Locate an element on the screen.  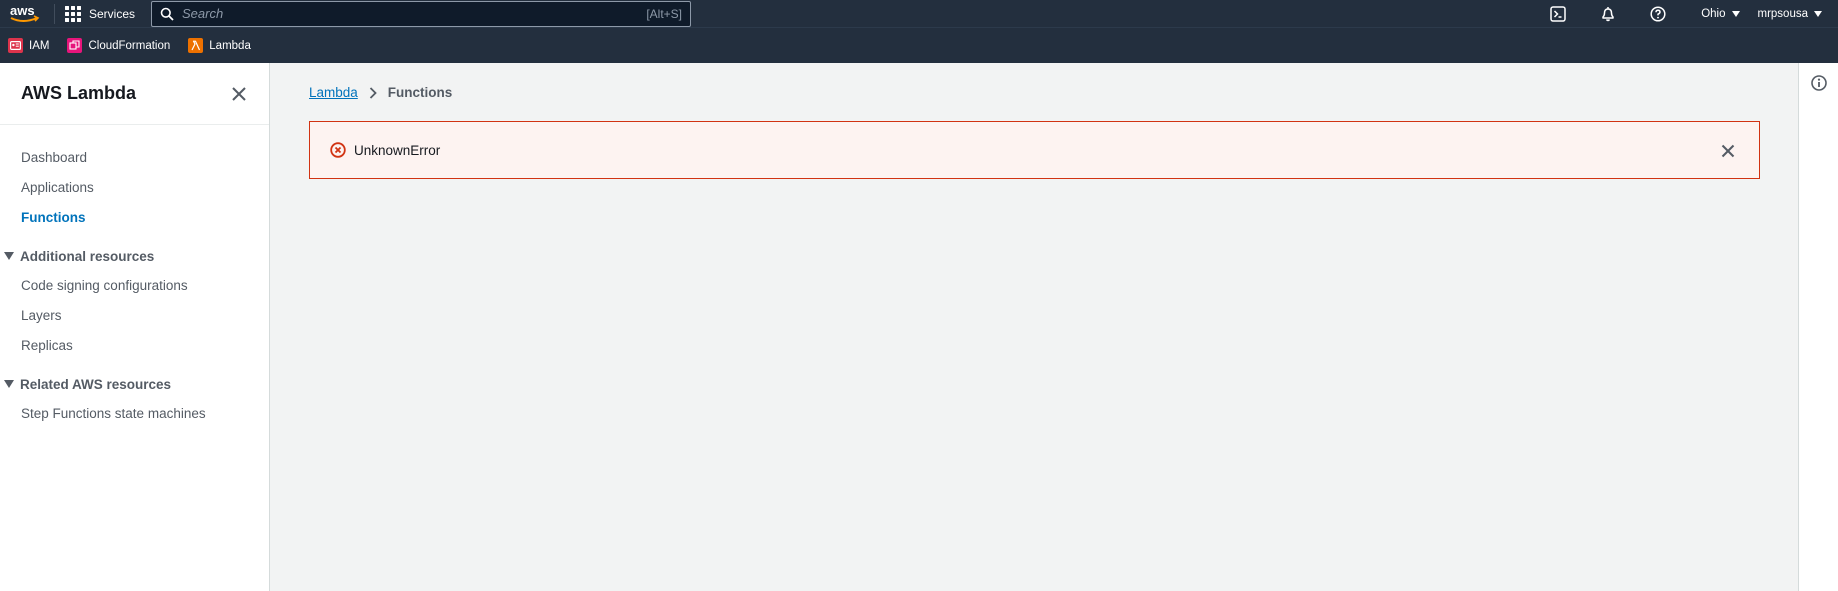
sidebar-section-related-aws-resources: Related AWS resources is located at coordinates (134, 384).